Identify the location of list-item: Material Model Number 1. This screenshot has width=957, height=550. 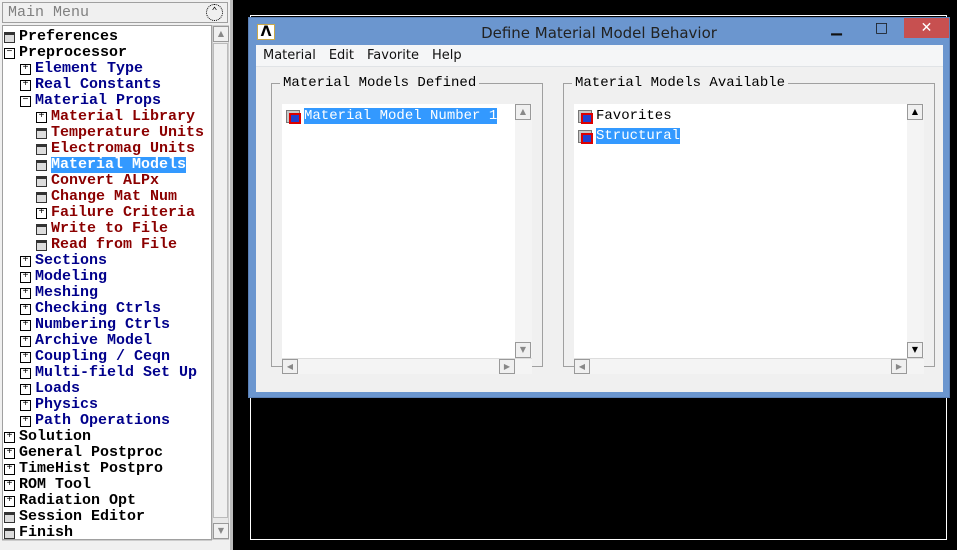
(392, 116).